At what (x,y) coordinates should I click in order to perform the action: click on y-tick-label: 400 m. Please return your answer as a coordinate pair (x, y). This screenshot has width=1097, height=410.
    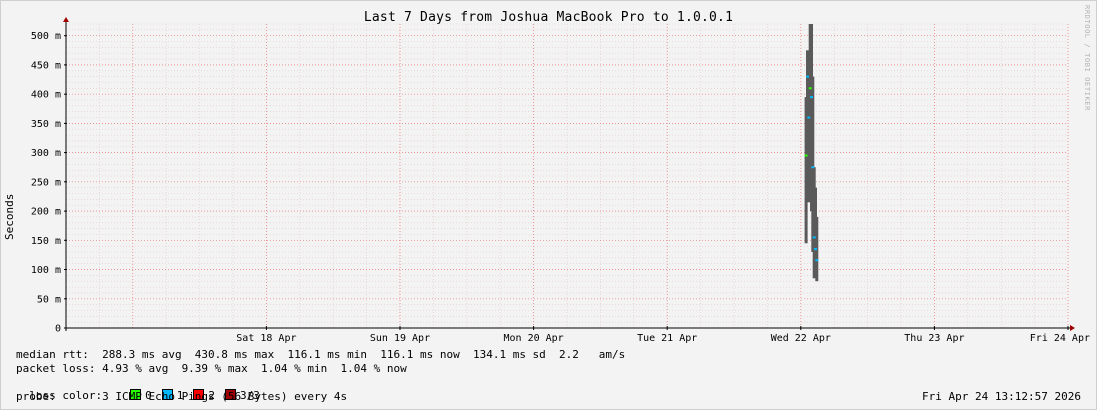
    Looking at the image, I should click on (46, 95).